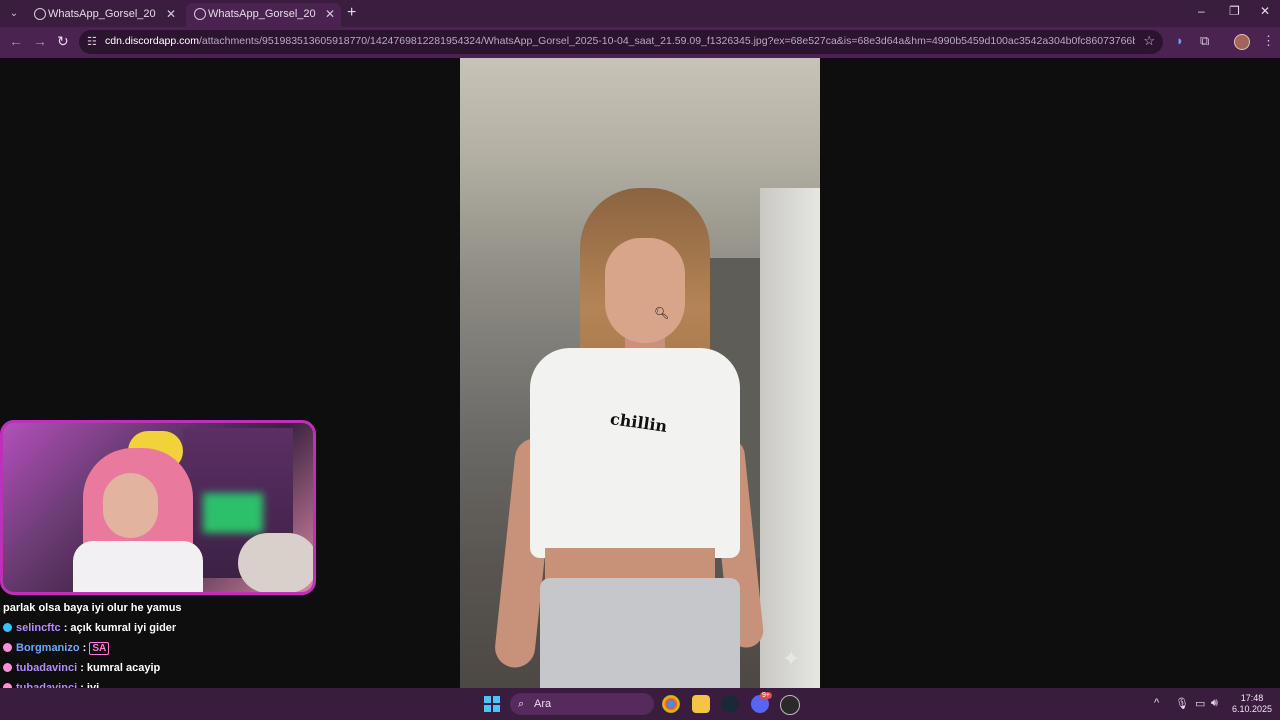  I want to click on photo-face, so click(645, 290).